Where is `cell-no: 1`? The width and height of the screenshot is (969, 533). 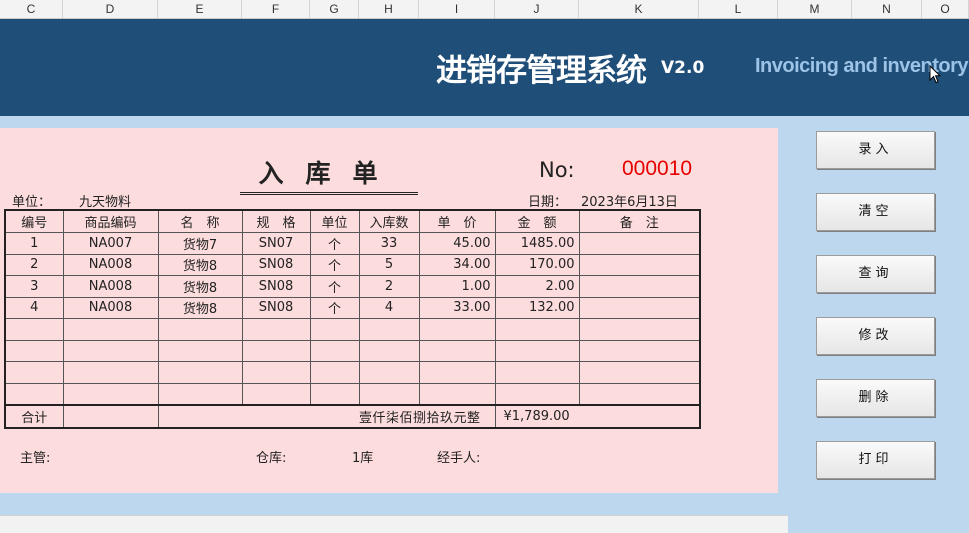 cell-no: 1 is located at coordinates (34, 243).